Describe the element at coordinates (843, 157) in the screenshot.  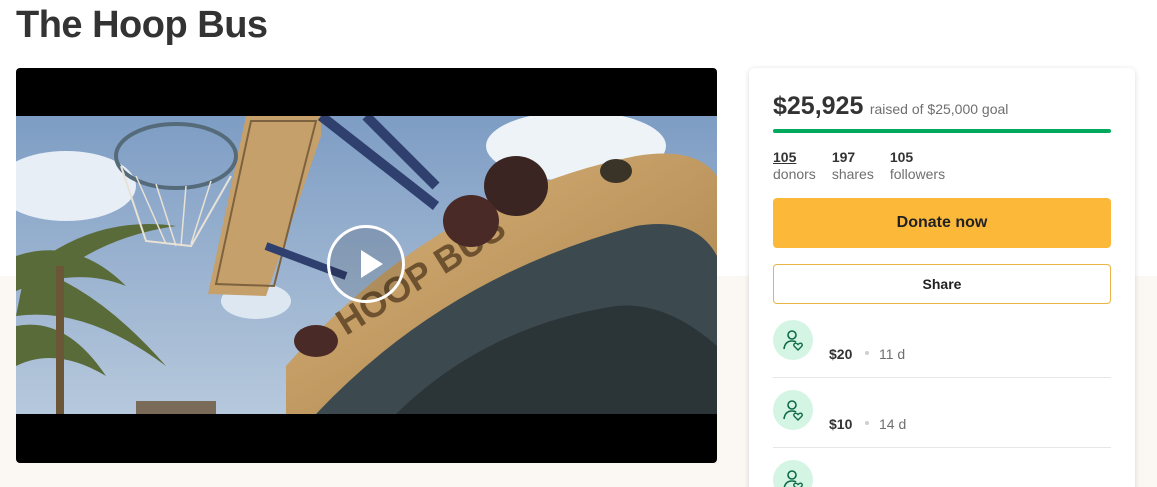
I see `shares-count: 197` at that location.